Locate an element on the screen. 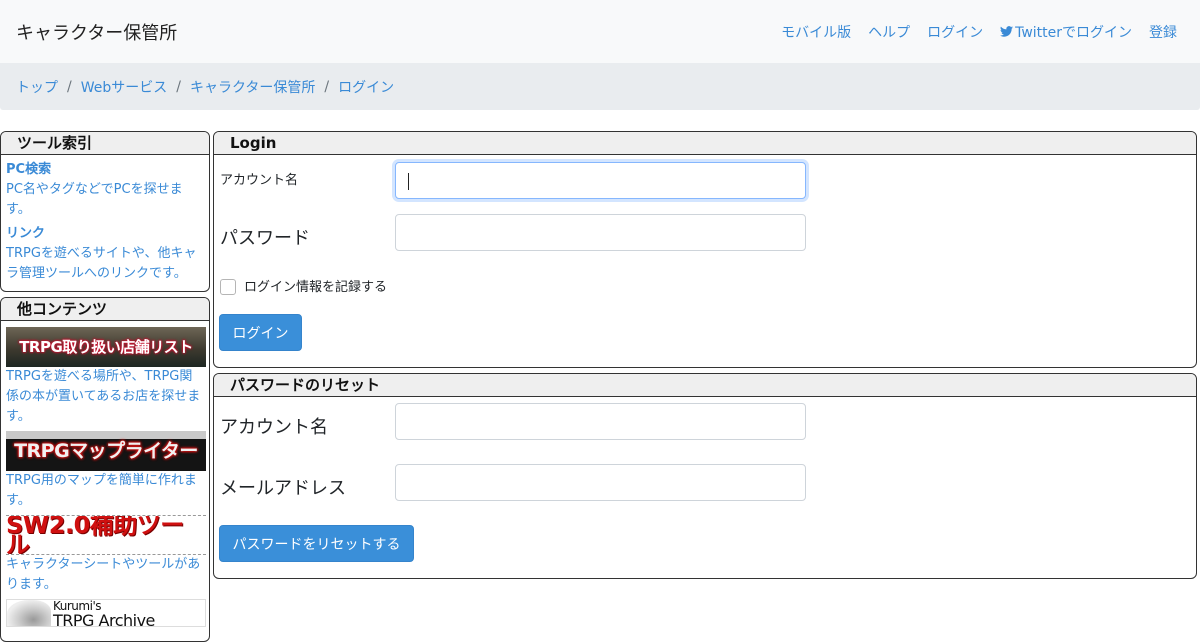  remember-label: ログイン情報を記録する is located at coordinates (315, 285).